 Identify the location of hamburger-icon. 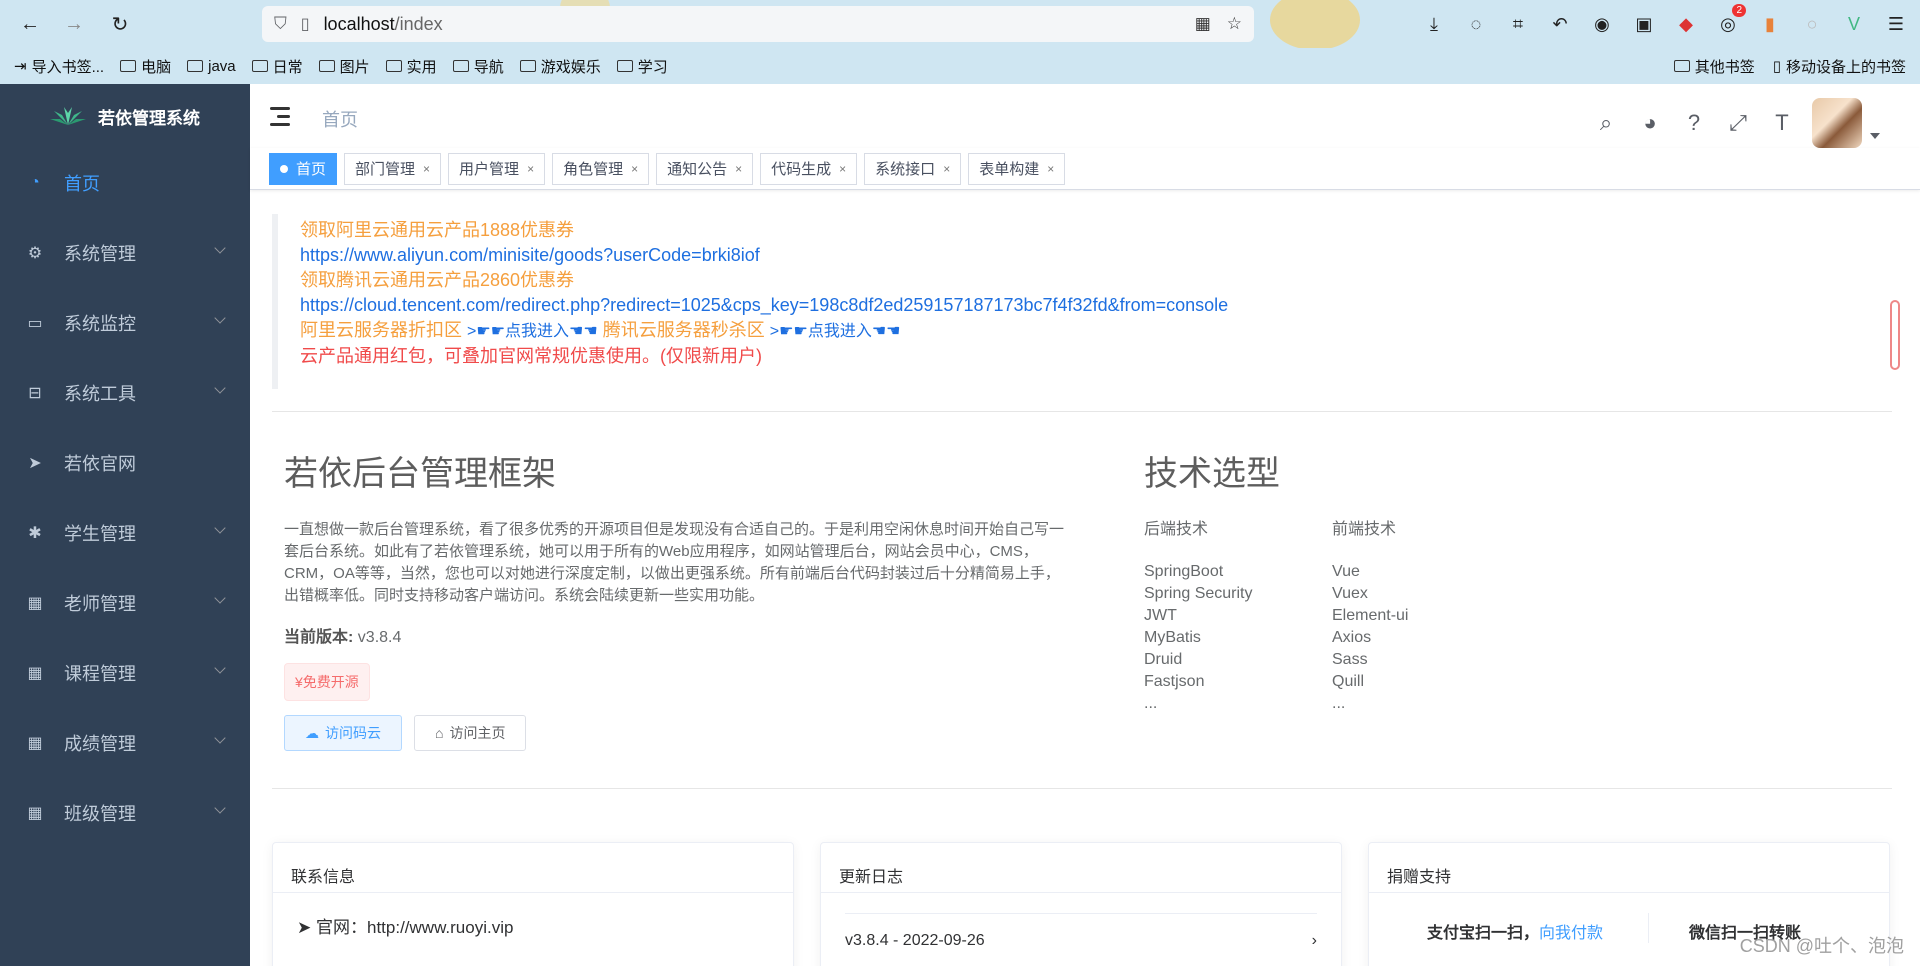
(281, 116).